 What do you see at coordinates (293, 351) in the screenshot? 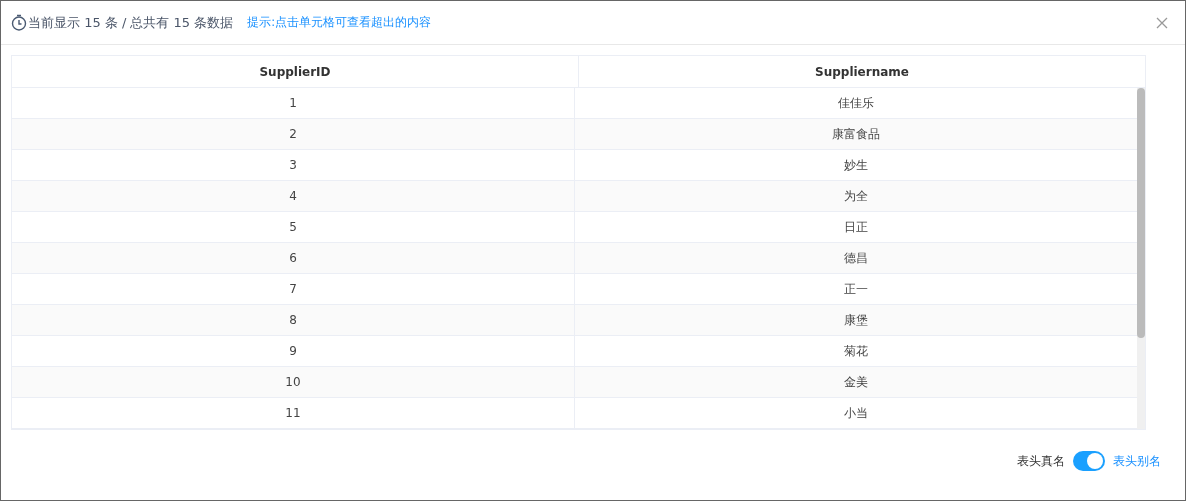
I see `table-cell: 9` at bounding box center [293, 351].